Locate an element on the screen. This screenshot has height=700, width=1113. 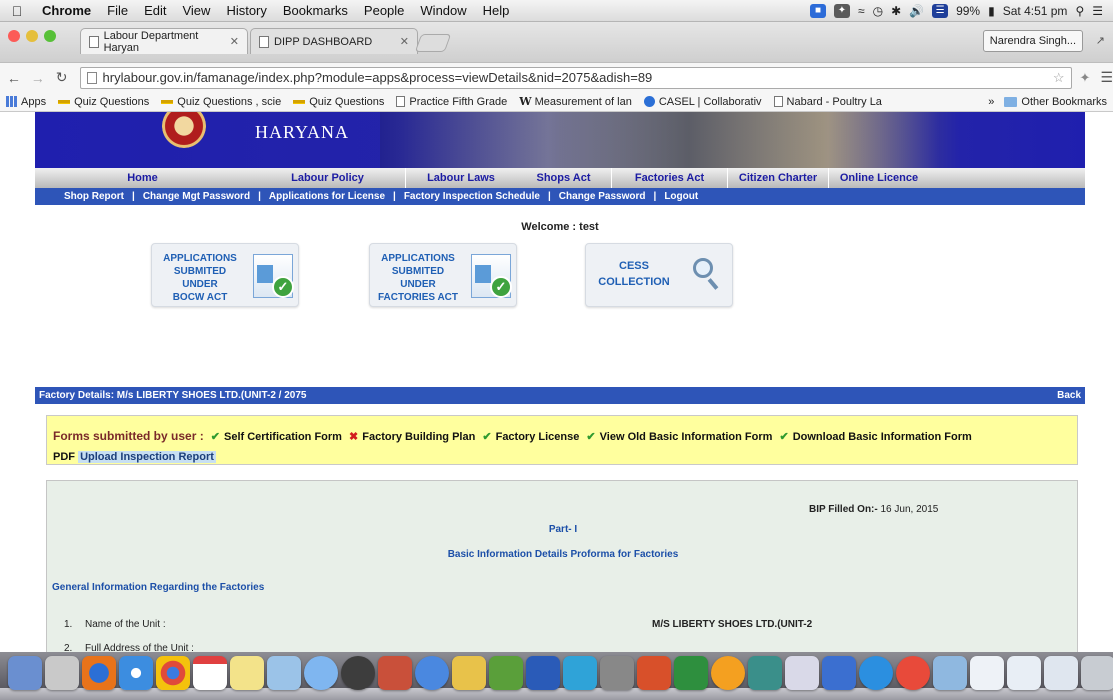
star-app-icon is located at coordinates (802, 673).